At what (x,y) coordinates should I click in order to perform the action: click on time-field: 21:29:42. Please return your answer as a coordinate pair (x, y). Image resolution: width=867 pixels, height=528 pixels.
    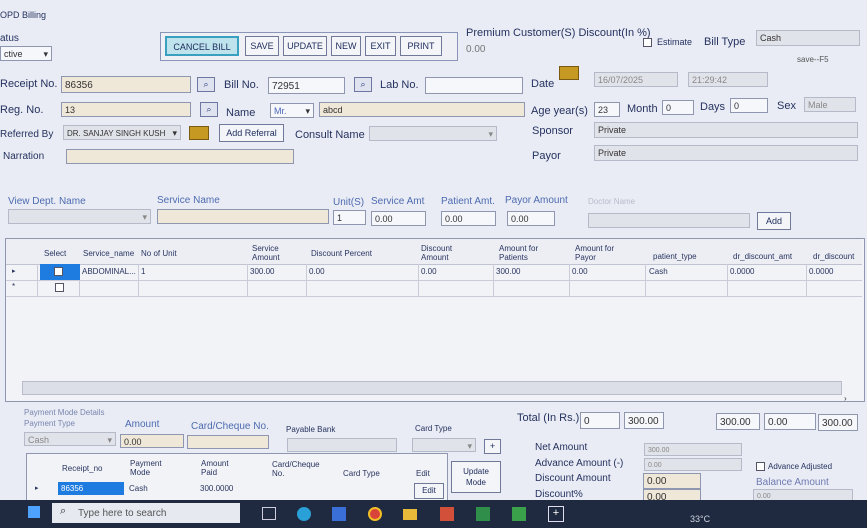
    Looking at the image, I should click on (728, 79).